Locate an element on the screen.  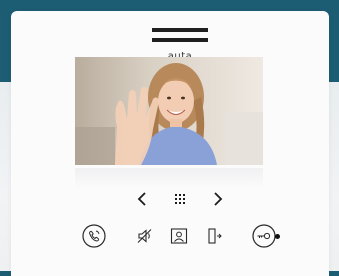
previous-button is located at coordinates (142, 199).